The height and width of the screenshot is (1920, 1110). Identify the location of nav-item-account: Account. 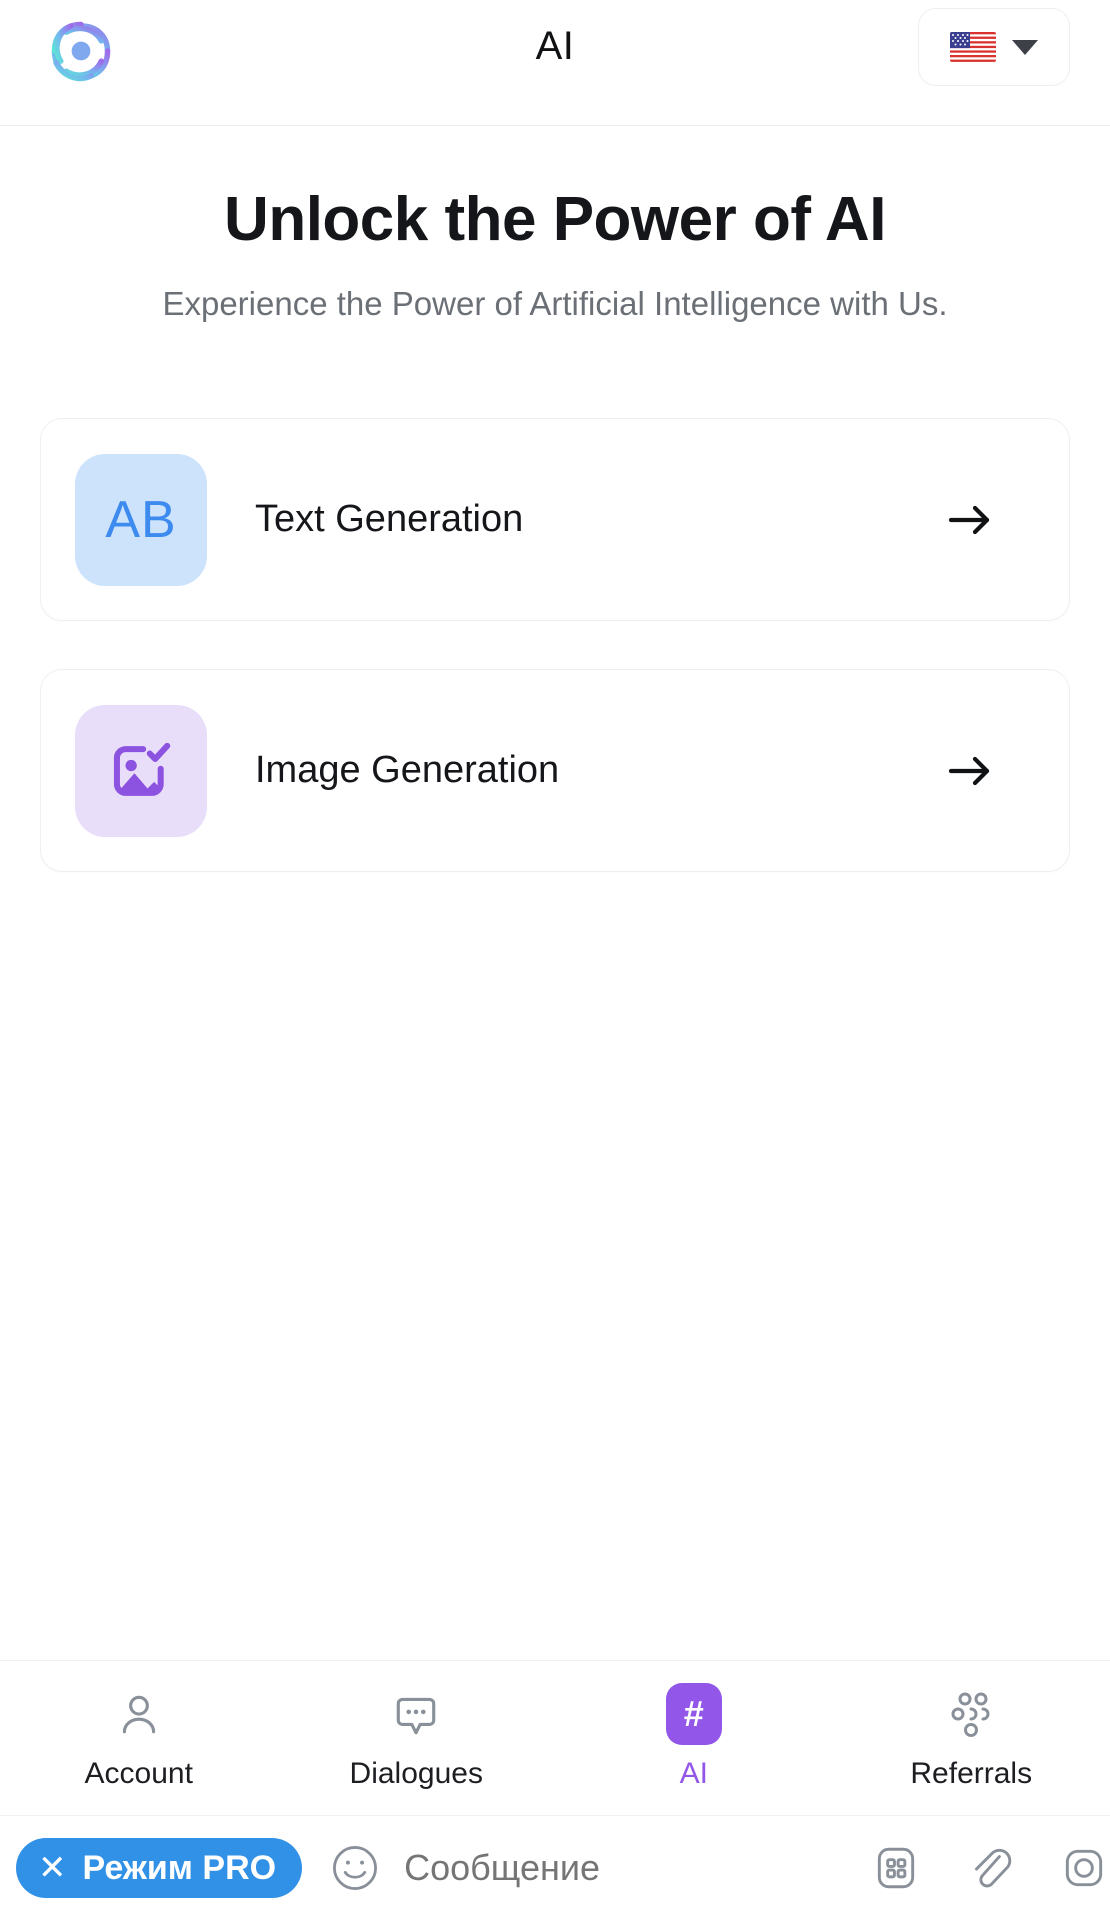
(139, 1738).